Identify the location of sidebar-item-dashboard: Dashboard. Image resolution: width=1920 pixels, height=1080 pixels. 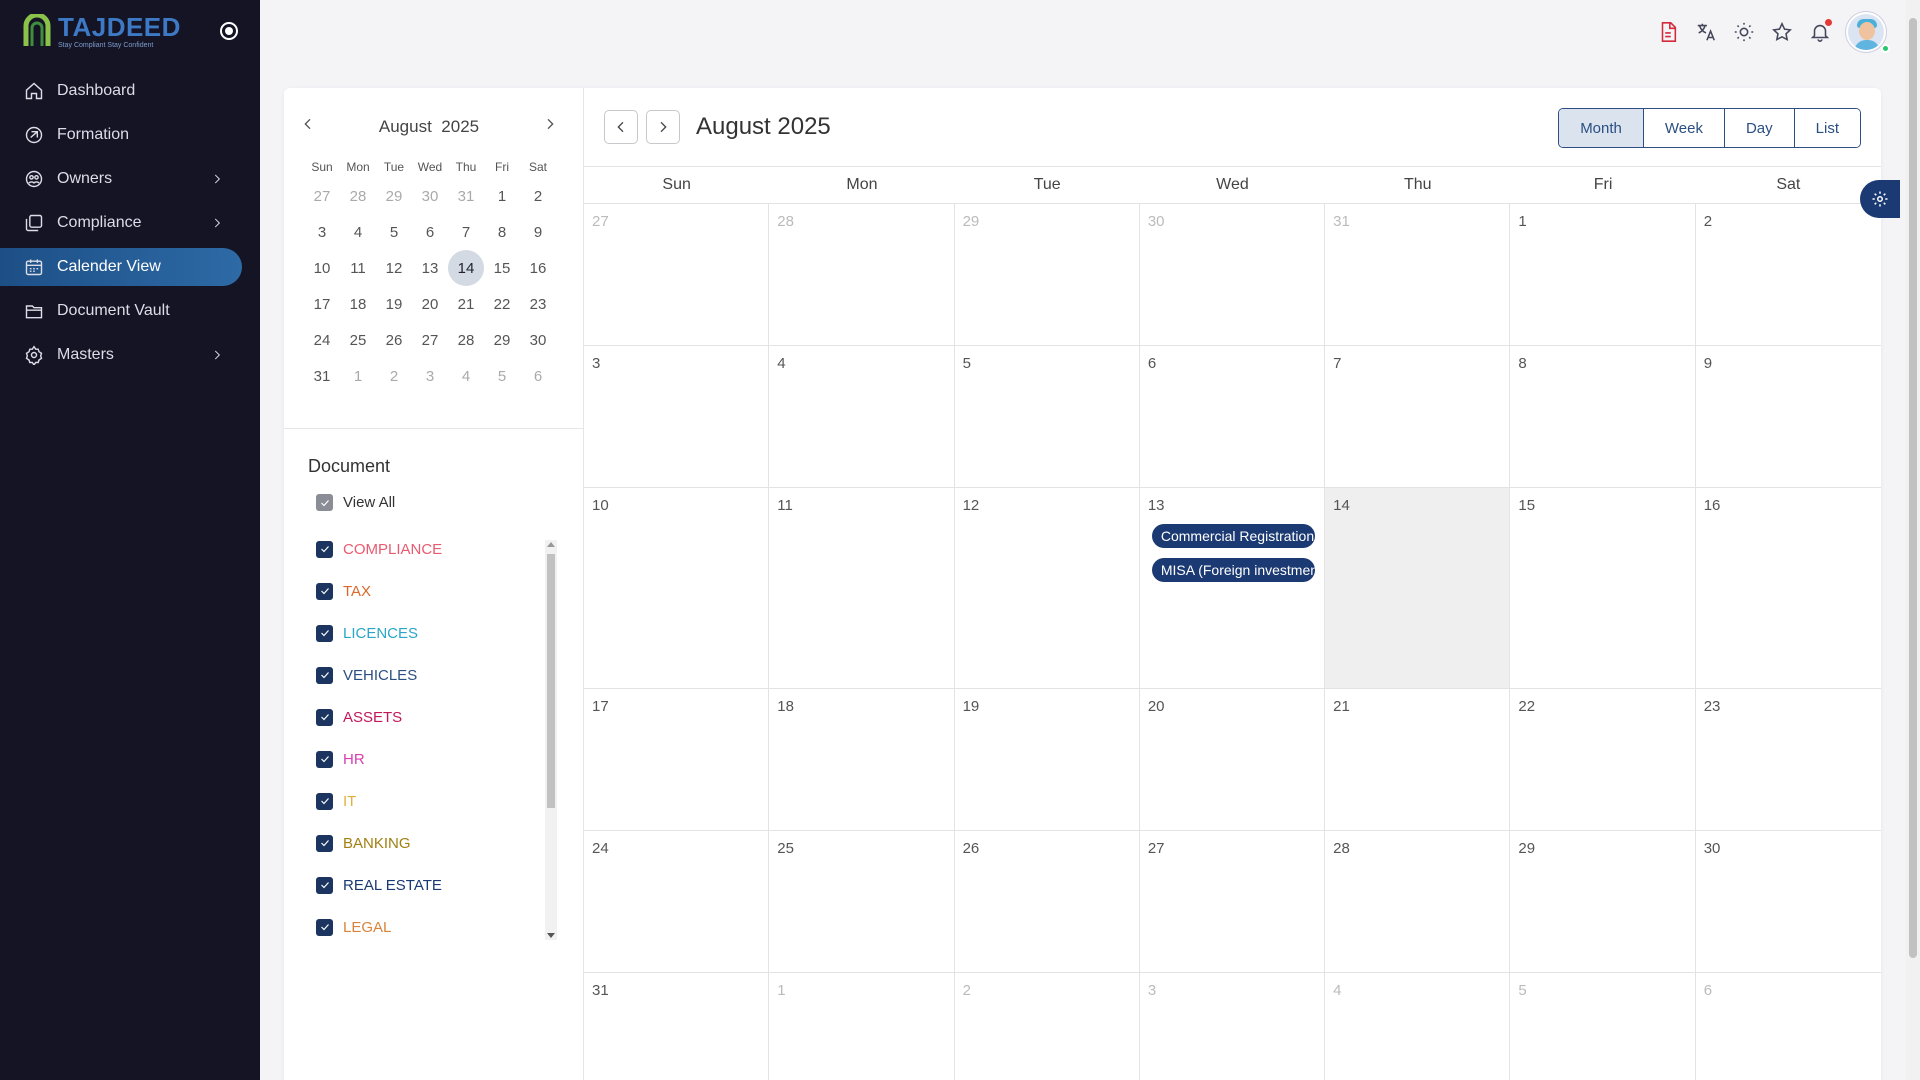
(121, 91).